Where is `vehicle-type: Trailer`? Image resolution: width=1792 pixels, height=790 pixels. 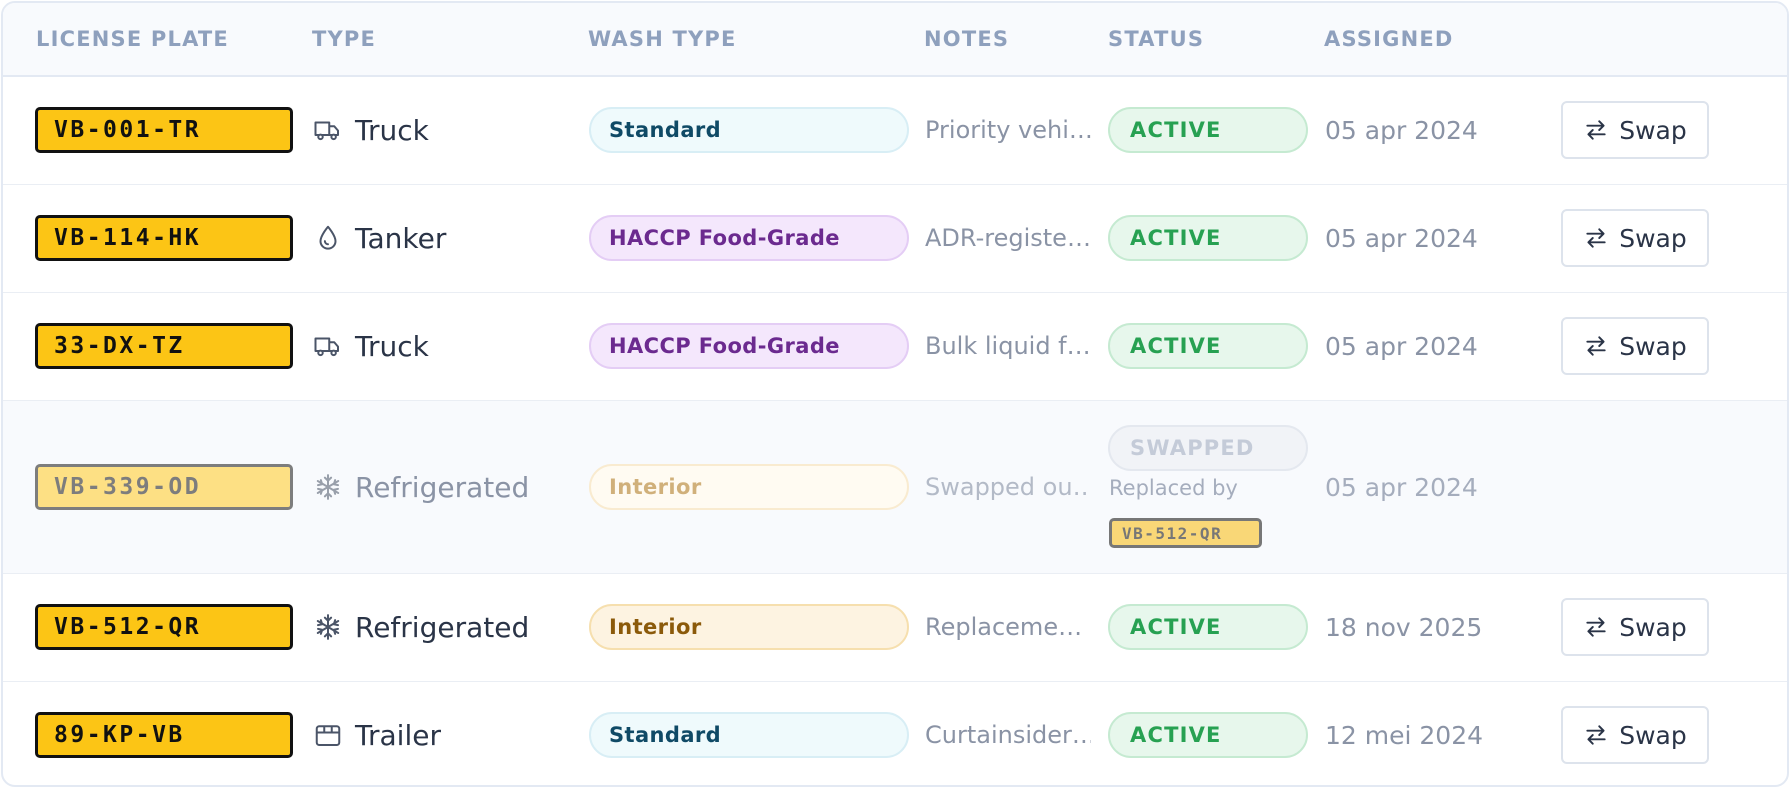 vehicle-type: Trailer is located at coordinates (377, 735).